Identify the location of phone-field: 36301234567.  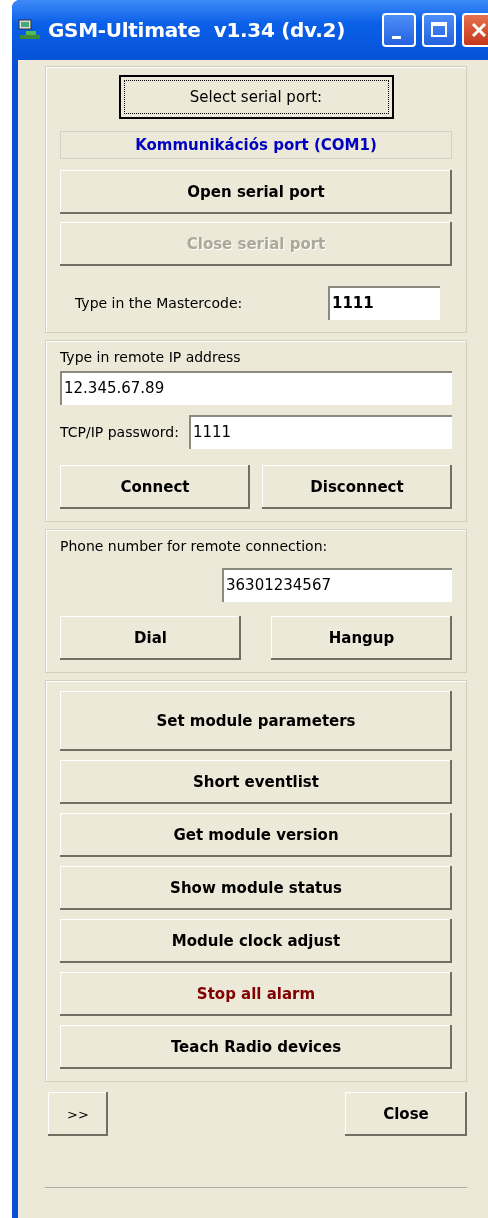
(337, 585).